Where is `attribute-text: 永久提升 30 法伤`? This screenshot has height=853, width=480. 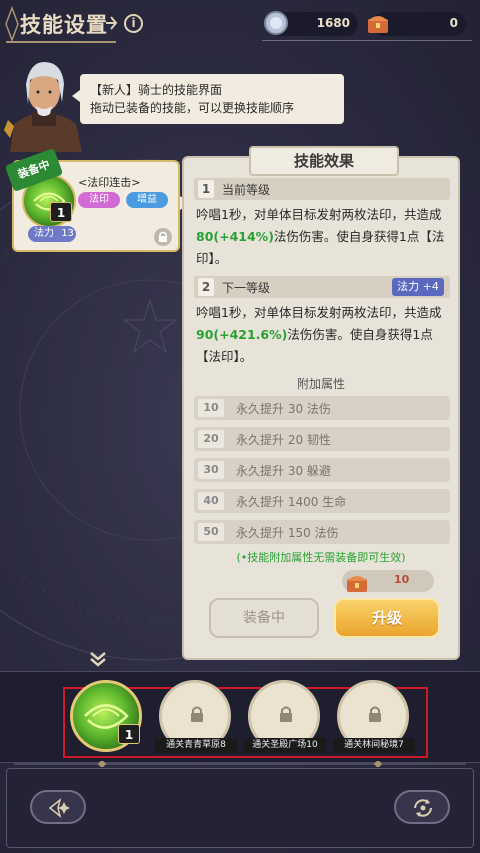
attribute-text: 永久提升 30 法伤 is located at coordinates (283, 409).